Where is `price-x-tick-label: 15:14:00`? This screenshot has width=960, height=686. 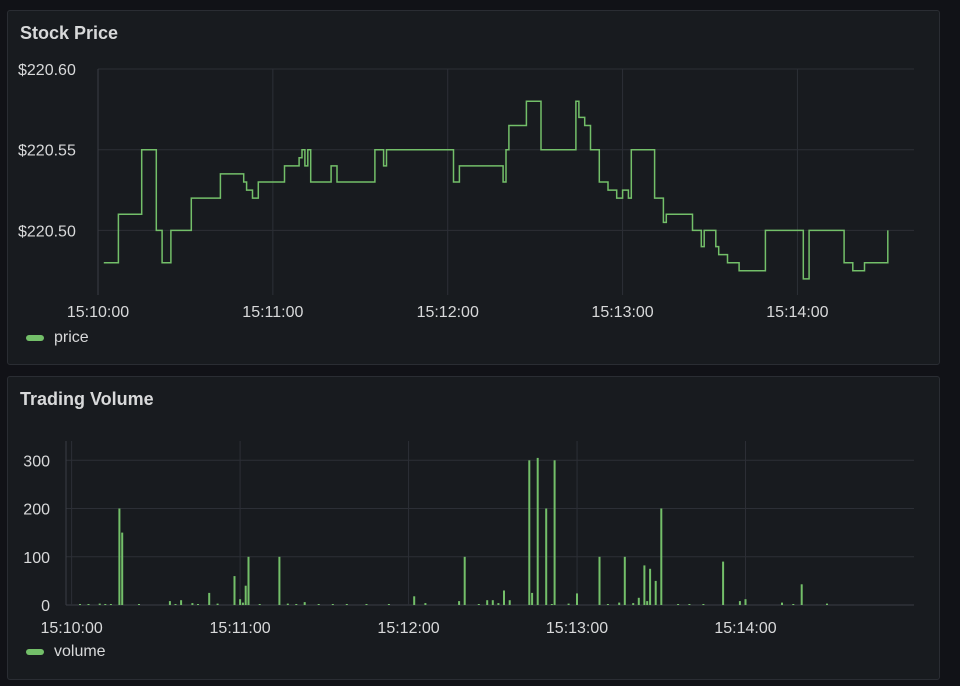
price-x-tick-label: 15:14:00 is located at coordinates (797, 312).